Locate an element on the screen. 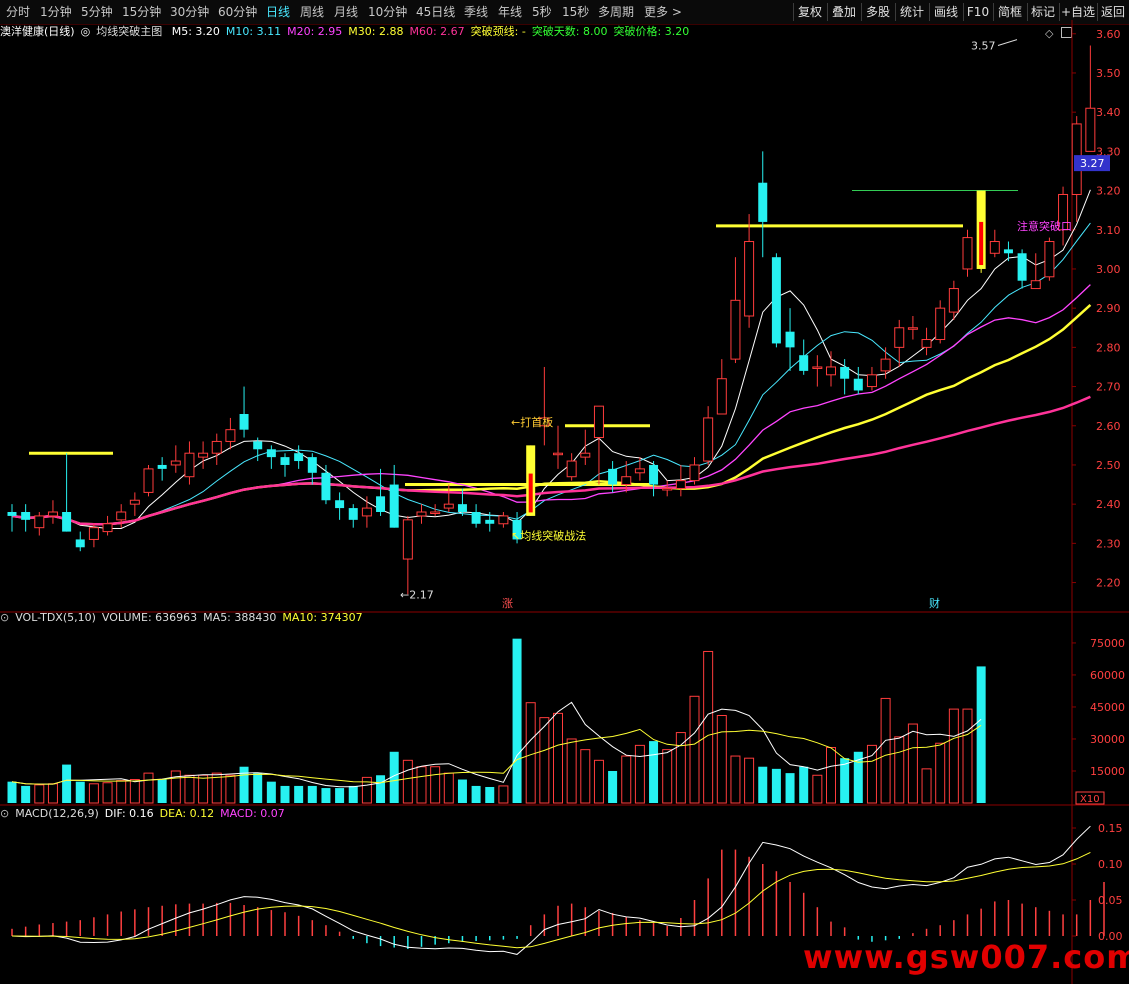 The image size is (1129, 984). finance-marker: 财 is located at coordinates (934, 603).